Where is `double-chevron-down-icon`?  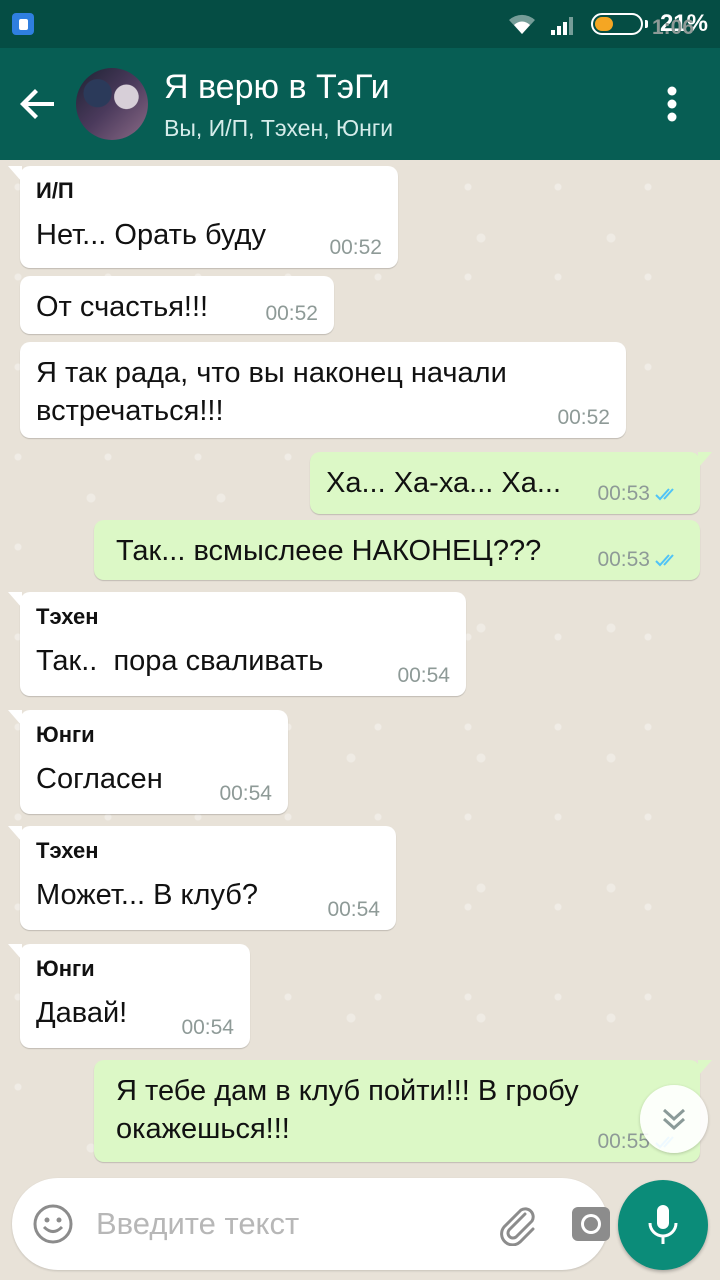 double-chevron-down-icon is located at coordinates (674, 1119).